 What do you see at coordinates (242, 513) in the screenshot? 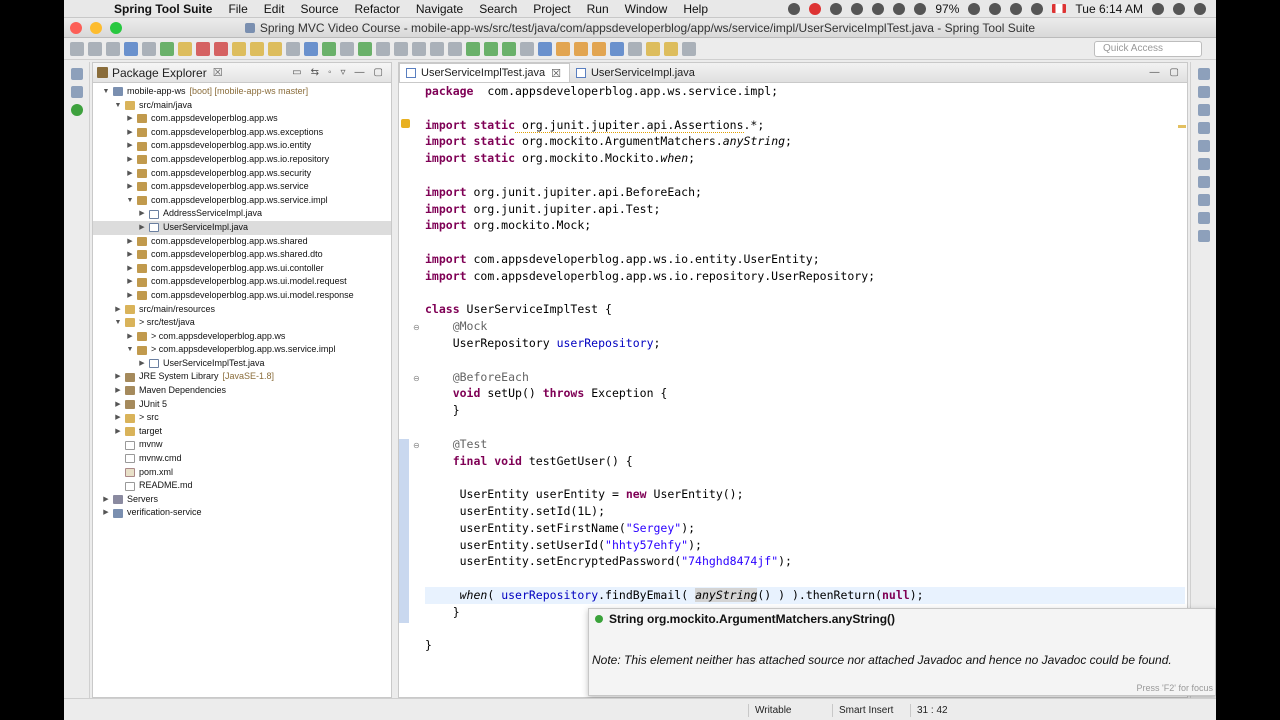
I see `tree-item: ▶ verification-service` at bounding box center [242, 513].